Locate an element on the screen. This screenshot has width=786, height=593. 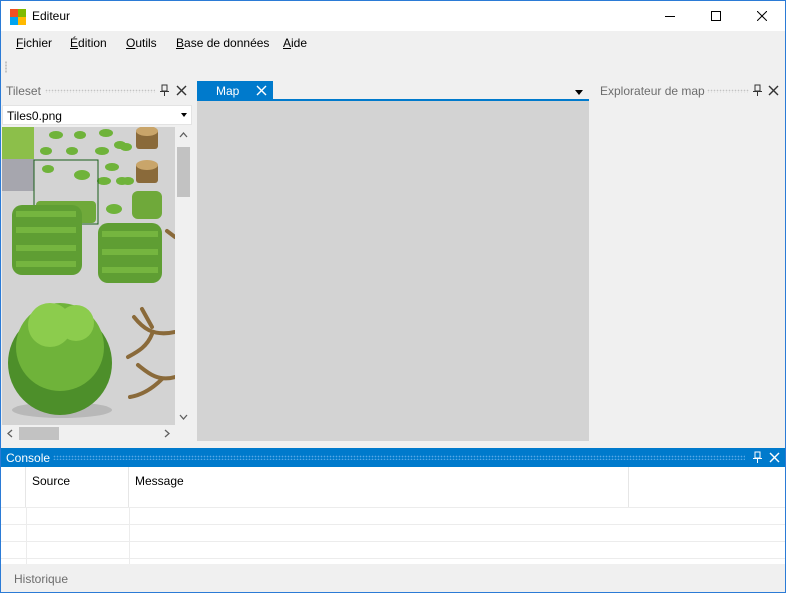
column-header-message: Message is located at coordinates (379, 487).